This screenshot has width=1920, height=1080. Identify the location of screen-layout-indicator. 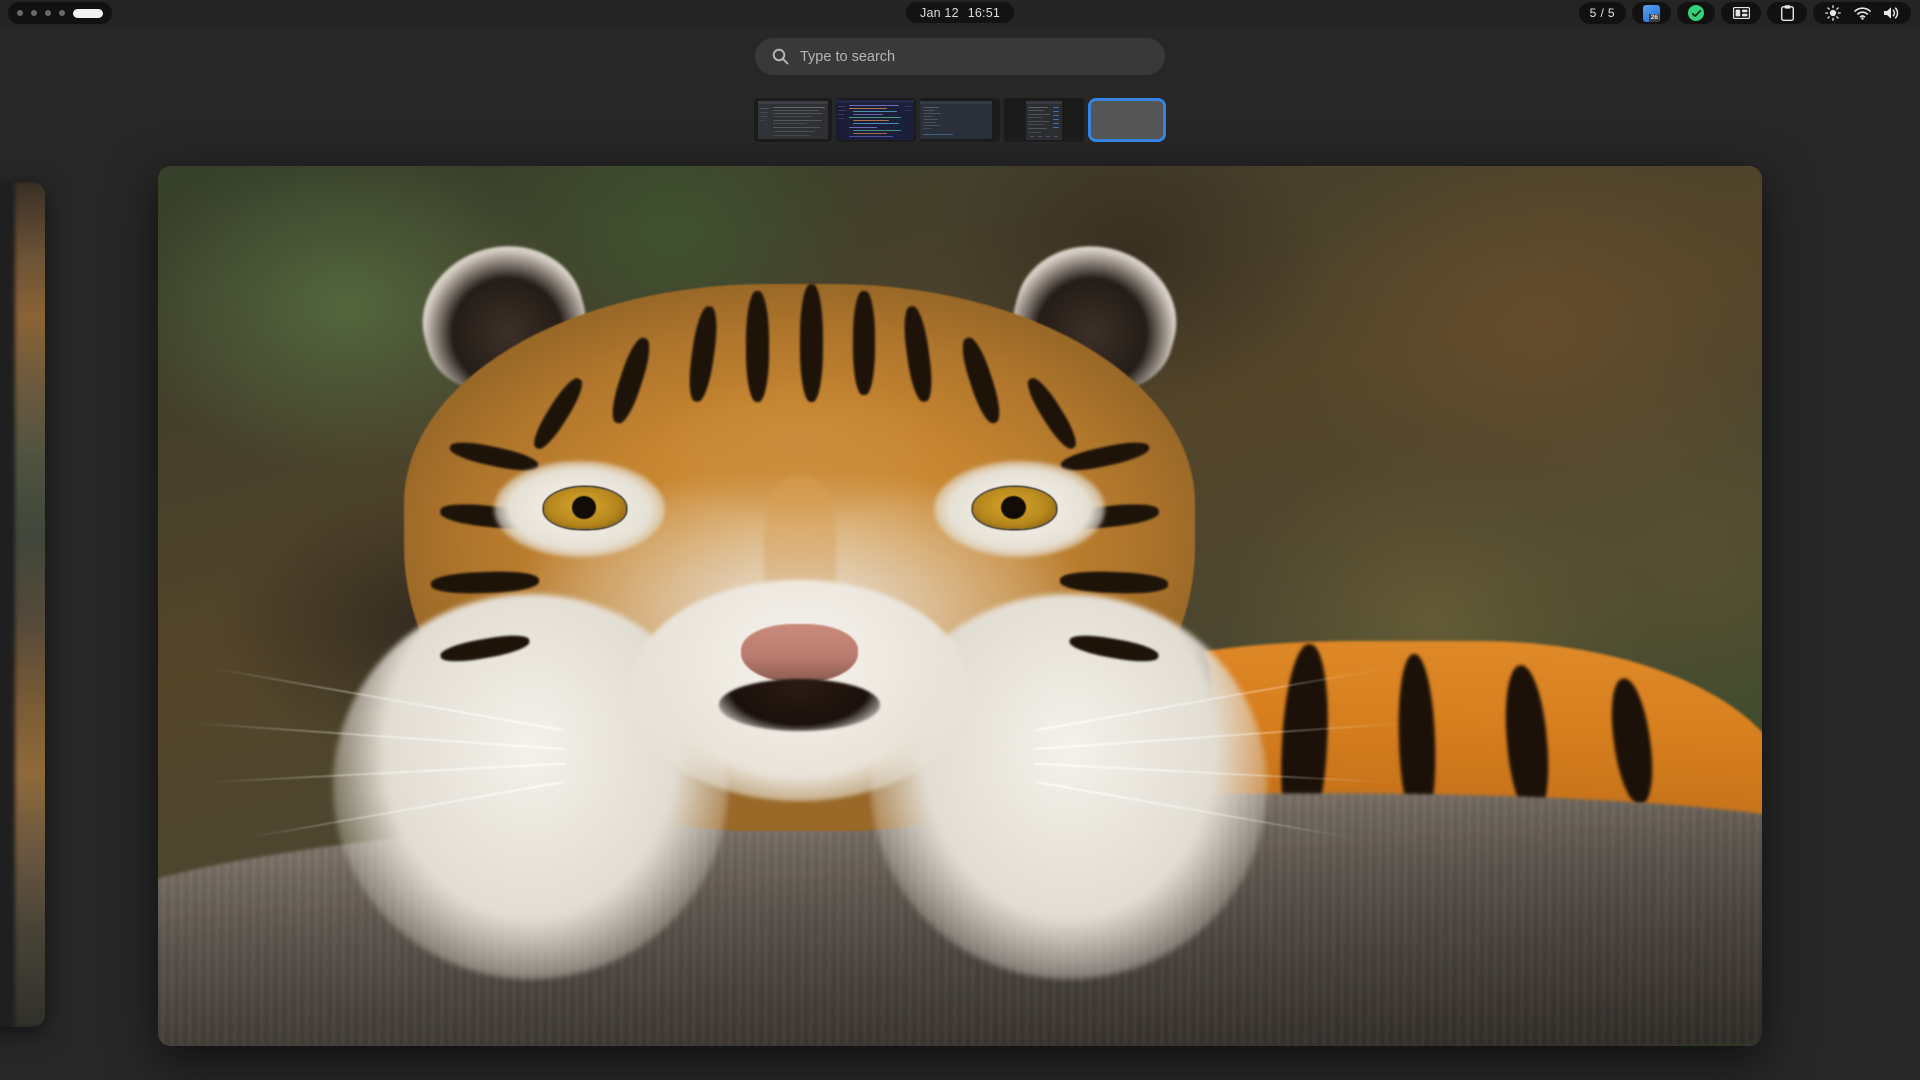
(1741, 13).